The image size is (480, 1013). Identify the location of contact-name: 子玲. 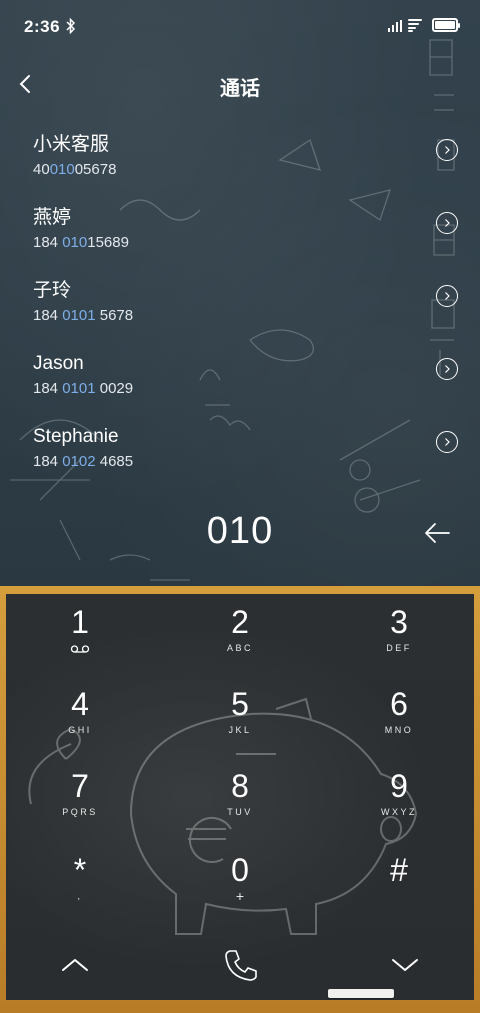
(52, 290).